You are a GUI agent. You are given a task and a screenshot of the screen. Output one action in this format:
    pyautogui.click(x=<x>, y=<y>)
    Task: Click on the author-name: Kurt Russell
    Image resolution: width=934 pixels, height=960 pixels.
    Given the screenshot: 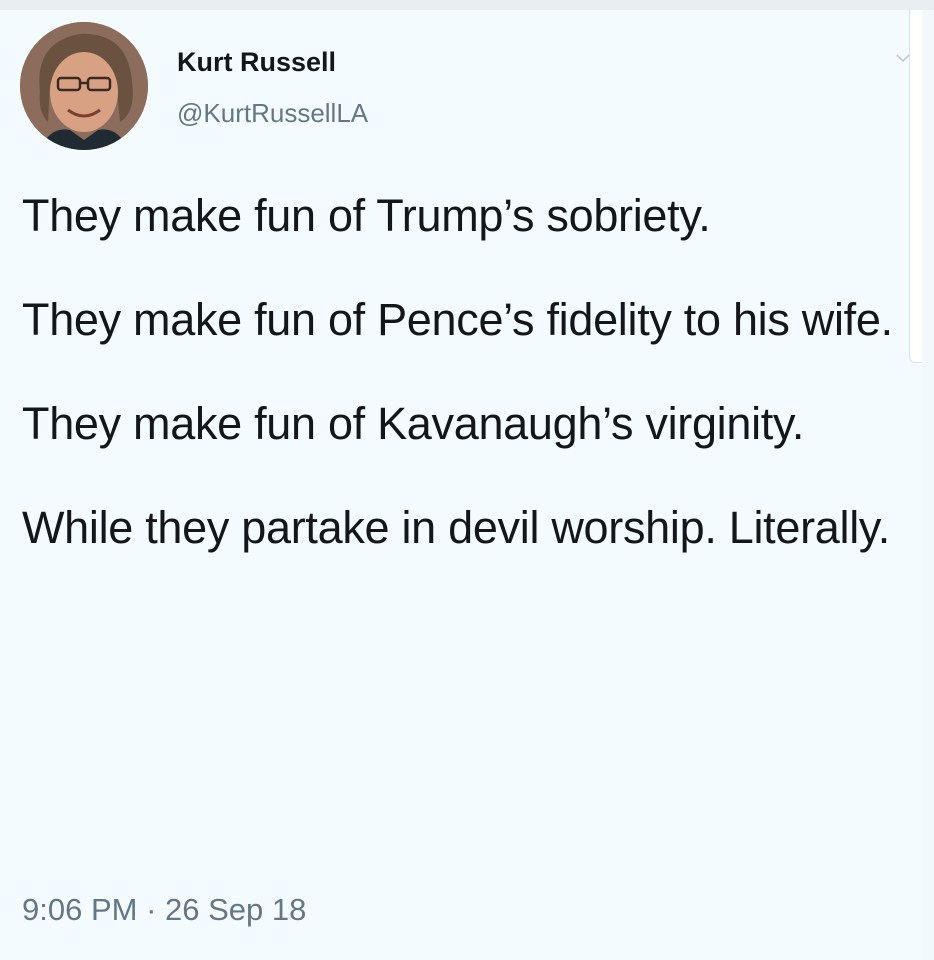 What is the action you would take?
    pyautogui.click(x=256, y=62)
    